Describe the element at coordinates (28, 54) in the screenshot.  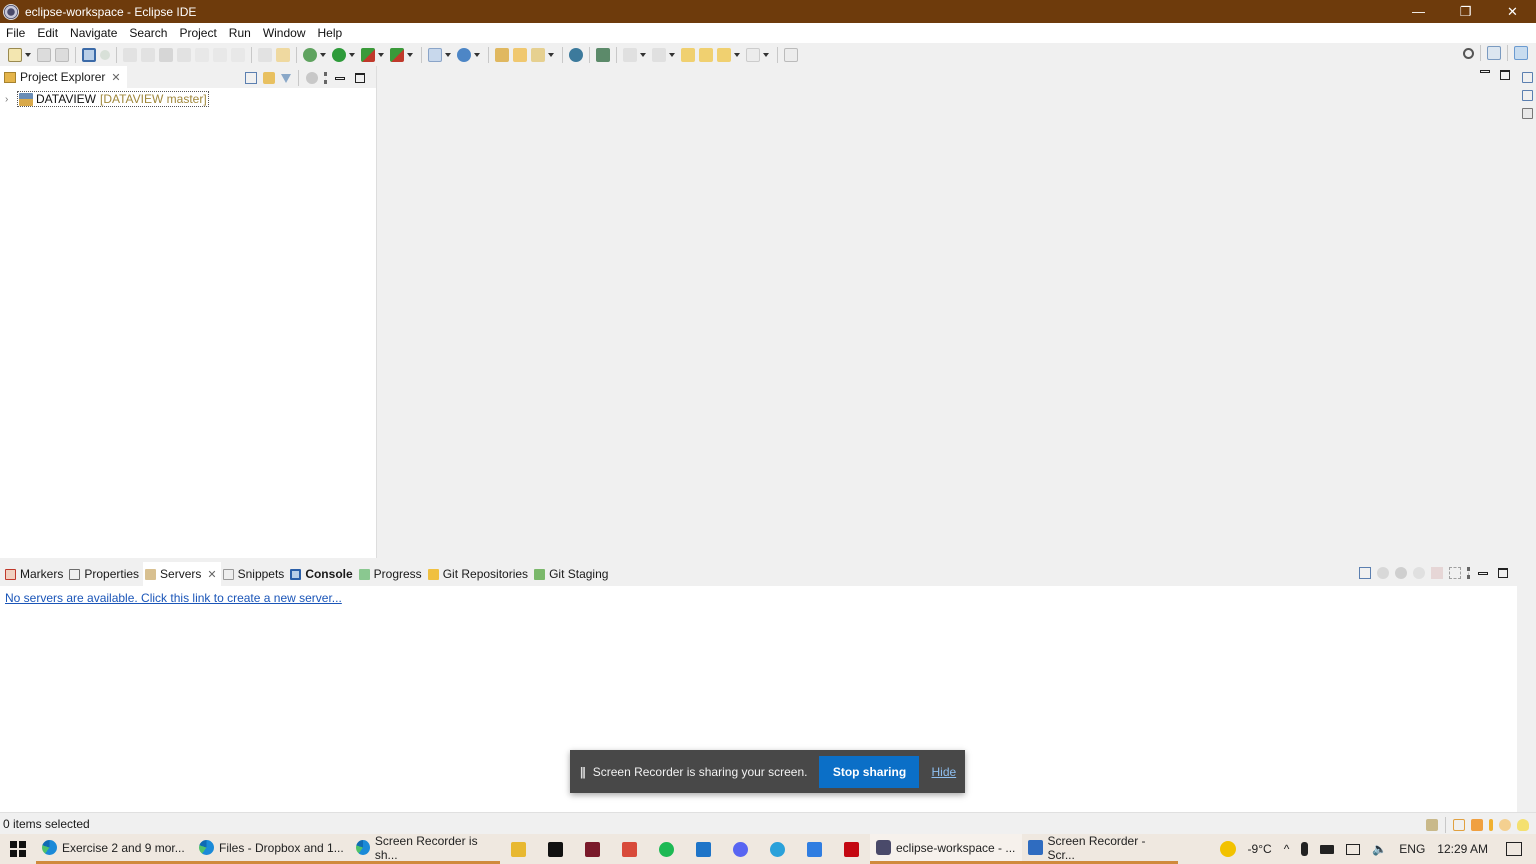
I see `new-dropdown` at that location.